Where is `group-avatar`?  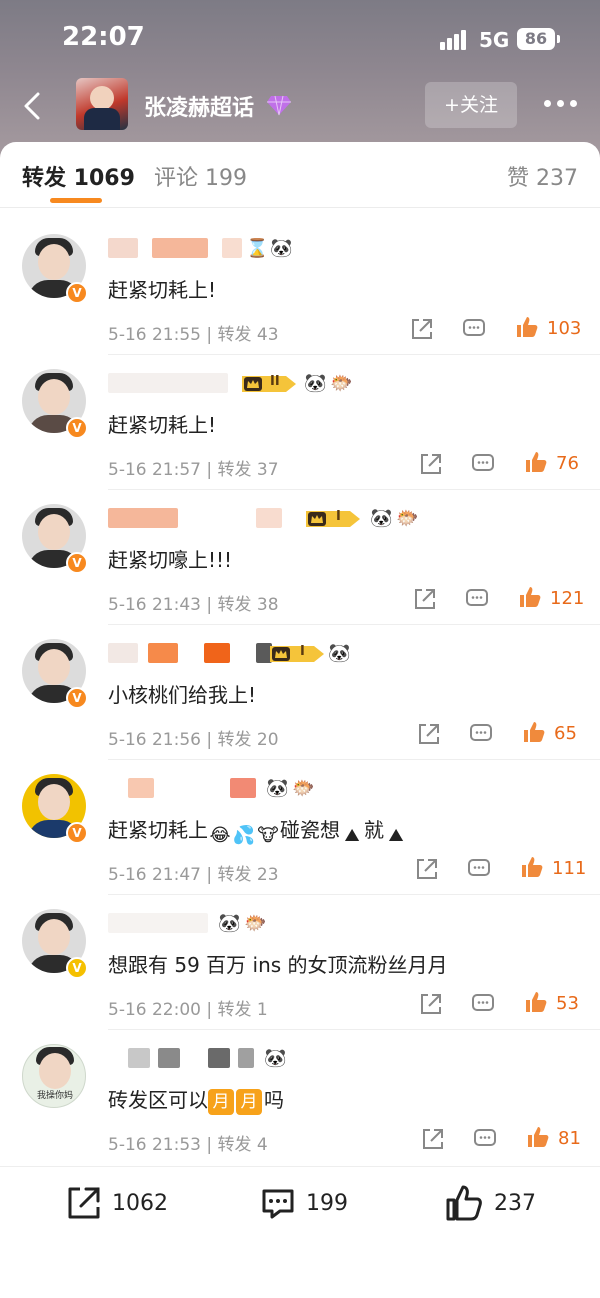
group-avatar is located at coordinates (102, 104).